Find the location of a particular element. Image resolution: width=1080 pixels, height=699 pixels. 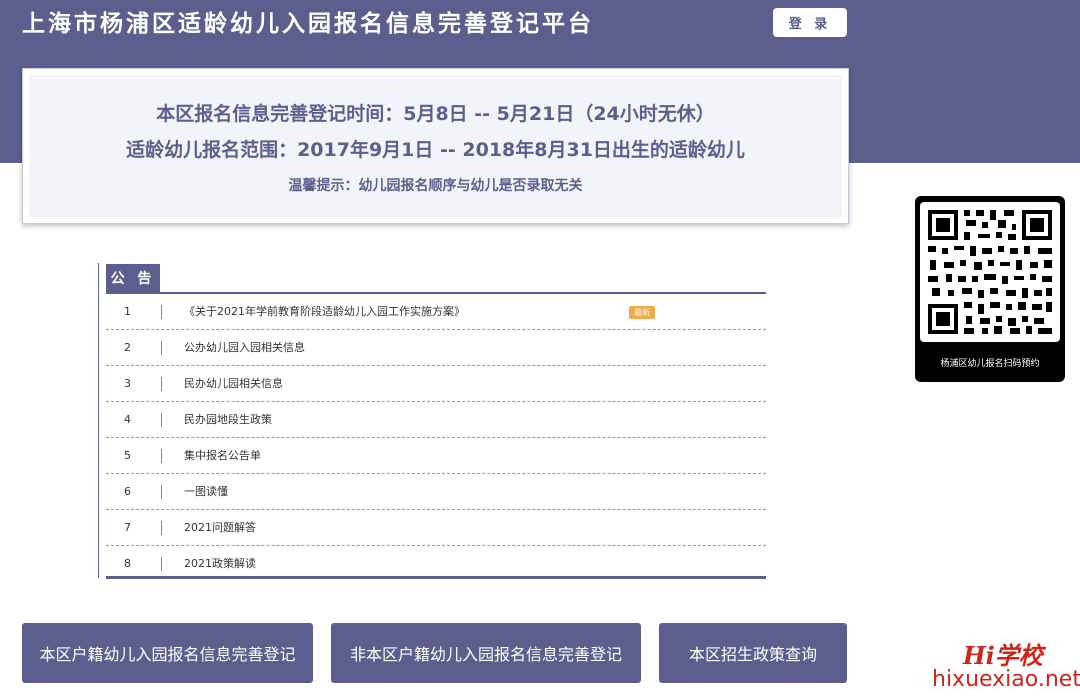

notice-item-title: 2021问题解答 is located at coordinates (220, 527).